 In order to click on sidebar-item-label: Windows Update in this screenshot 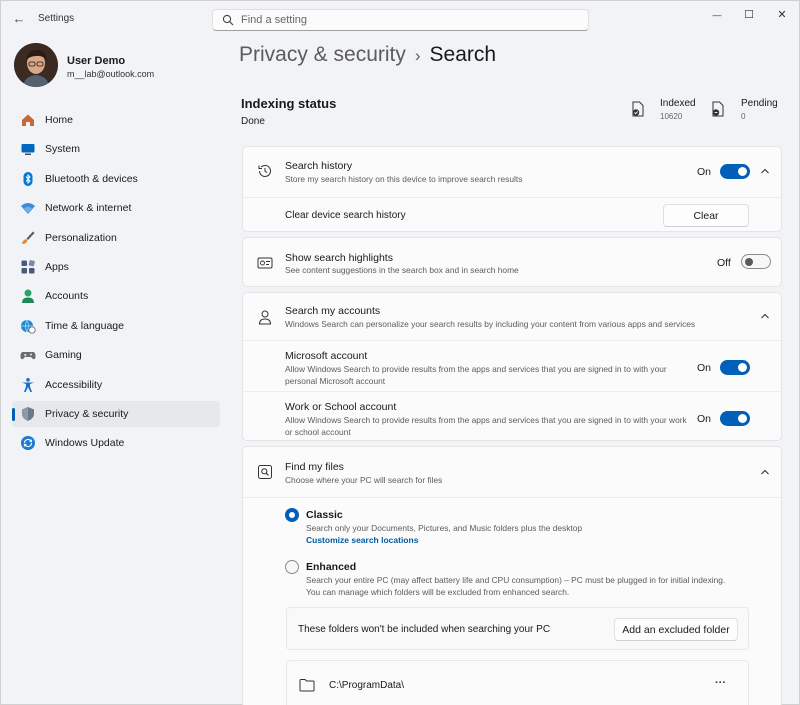, I will do `click(85, 443)`.